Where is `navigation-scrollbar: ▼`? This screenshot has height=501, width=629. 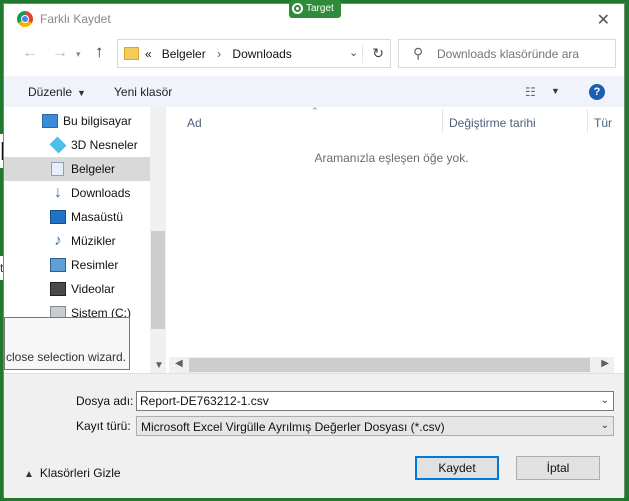 navigation-scrollbar: ▼ is located at coordinates (158, 240).